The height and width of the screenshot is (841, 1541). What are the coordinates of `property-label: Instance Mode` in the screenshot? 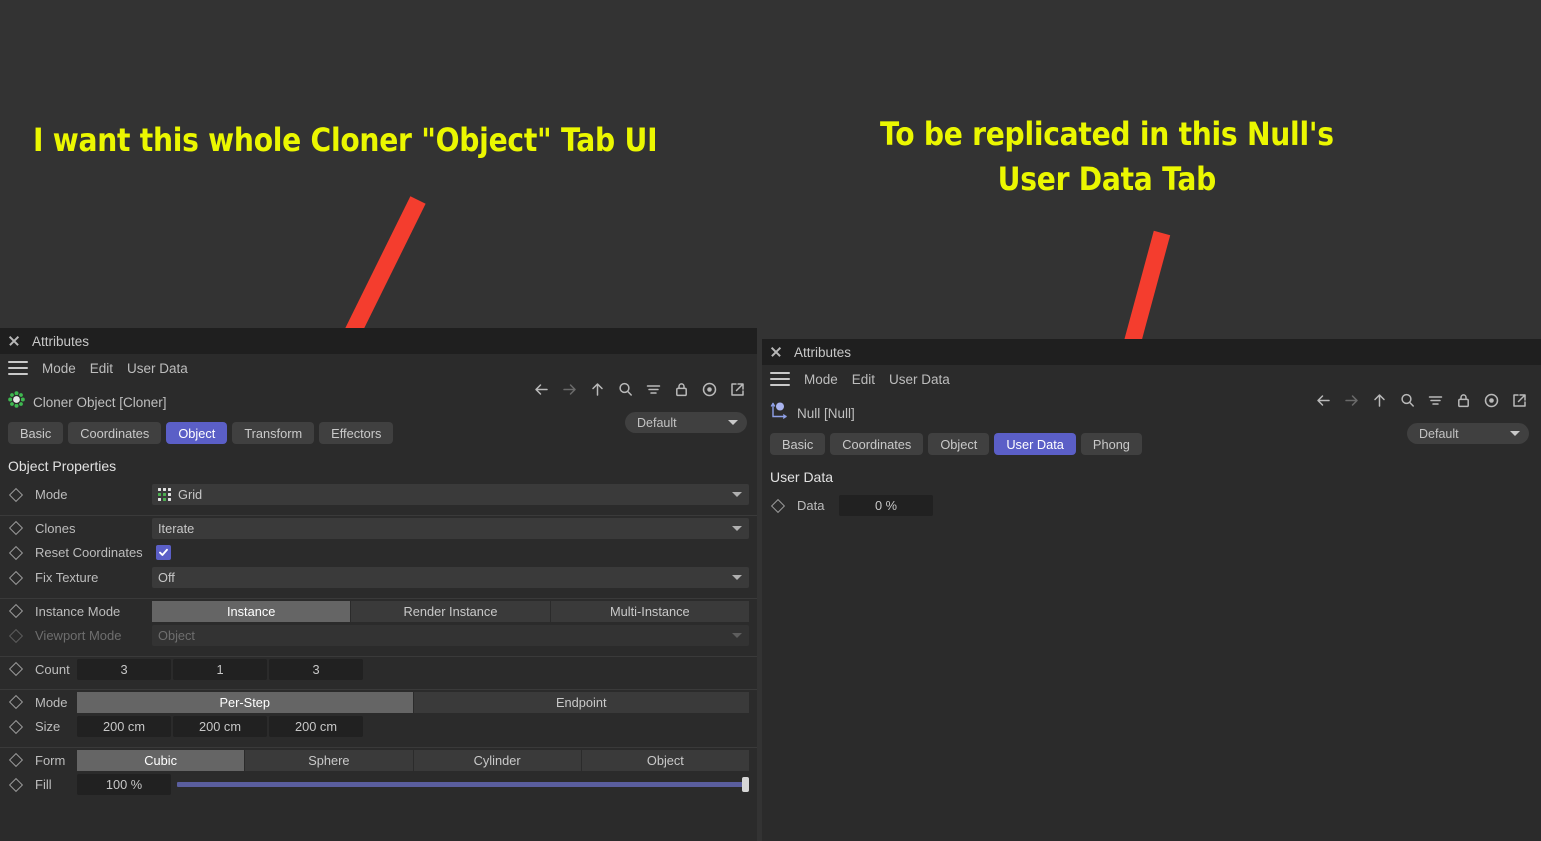 It's located at (78, 611).